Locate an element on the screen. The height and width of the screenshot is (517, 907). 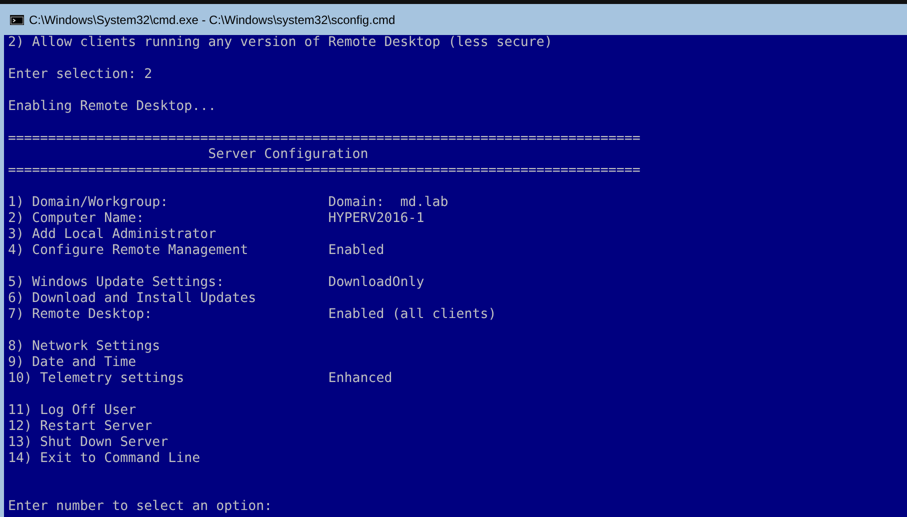
input-prompt: Enter number to select an option: is located at coordinates (140, 507).